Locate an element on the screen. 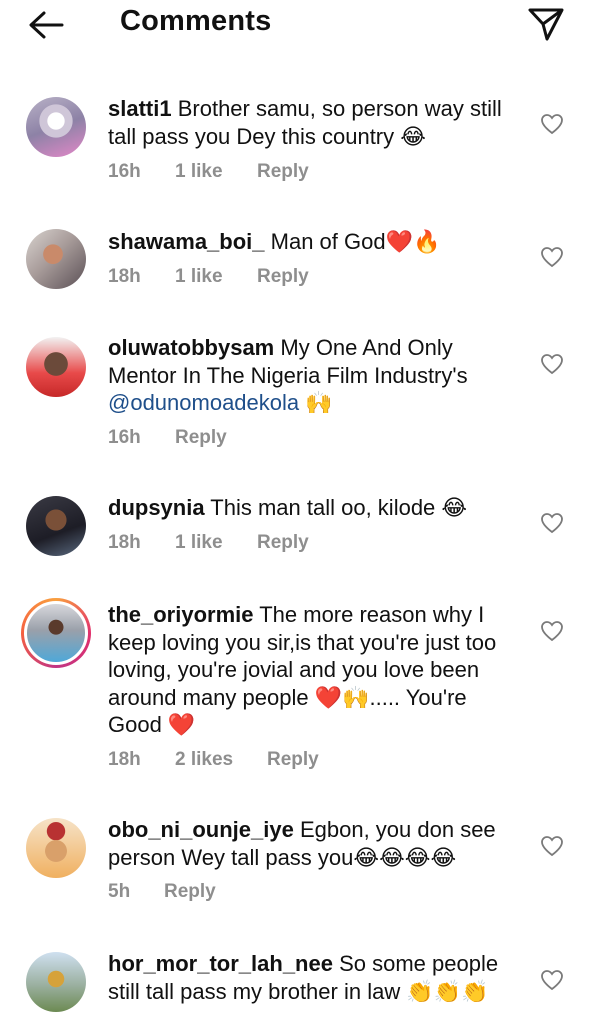 The height and width of the screenshot is (1024, 598). comment-text: dupsynia This man tall oo, kilode 😂 is located at coordinates (315, 508).